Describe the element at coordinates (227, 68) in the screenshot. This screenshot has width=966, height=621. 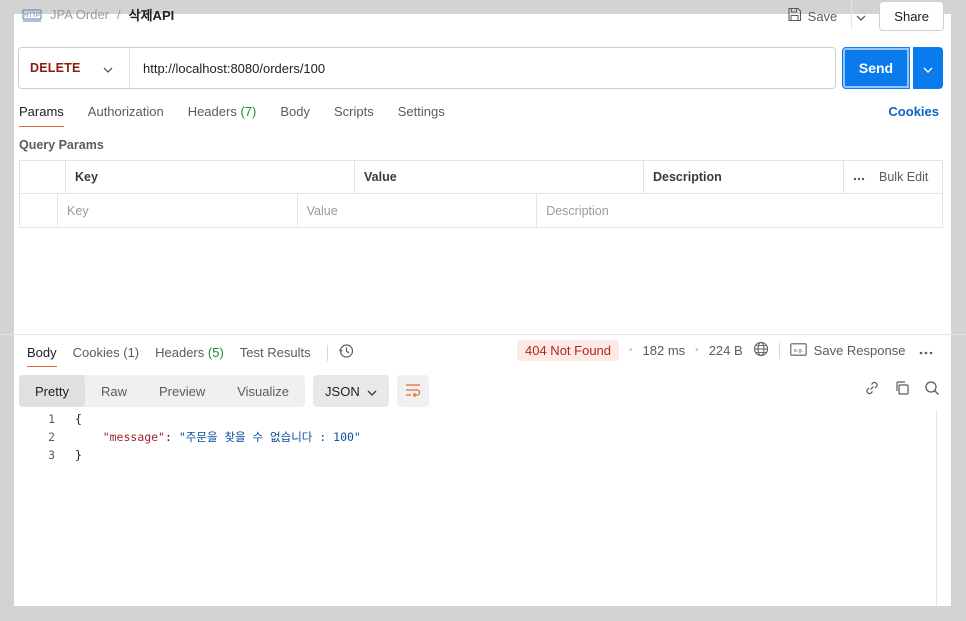
I see `url-input: http://localhost:8080/orders/100` at that location.